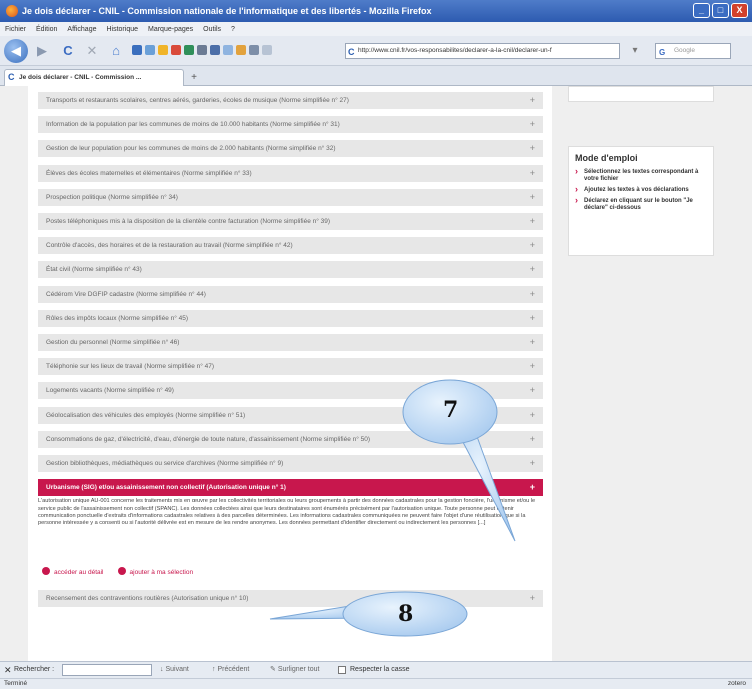 The height and width of the screenshot is (689, 752). Describe the element at coordinates (81, 29) in the screenshot. I see `menu-item-affichage: Affichage` at that location.